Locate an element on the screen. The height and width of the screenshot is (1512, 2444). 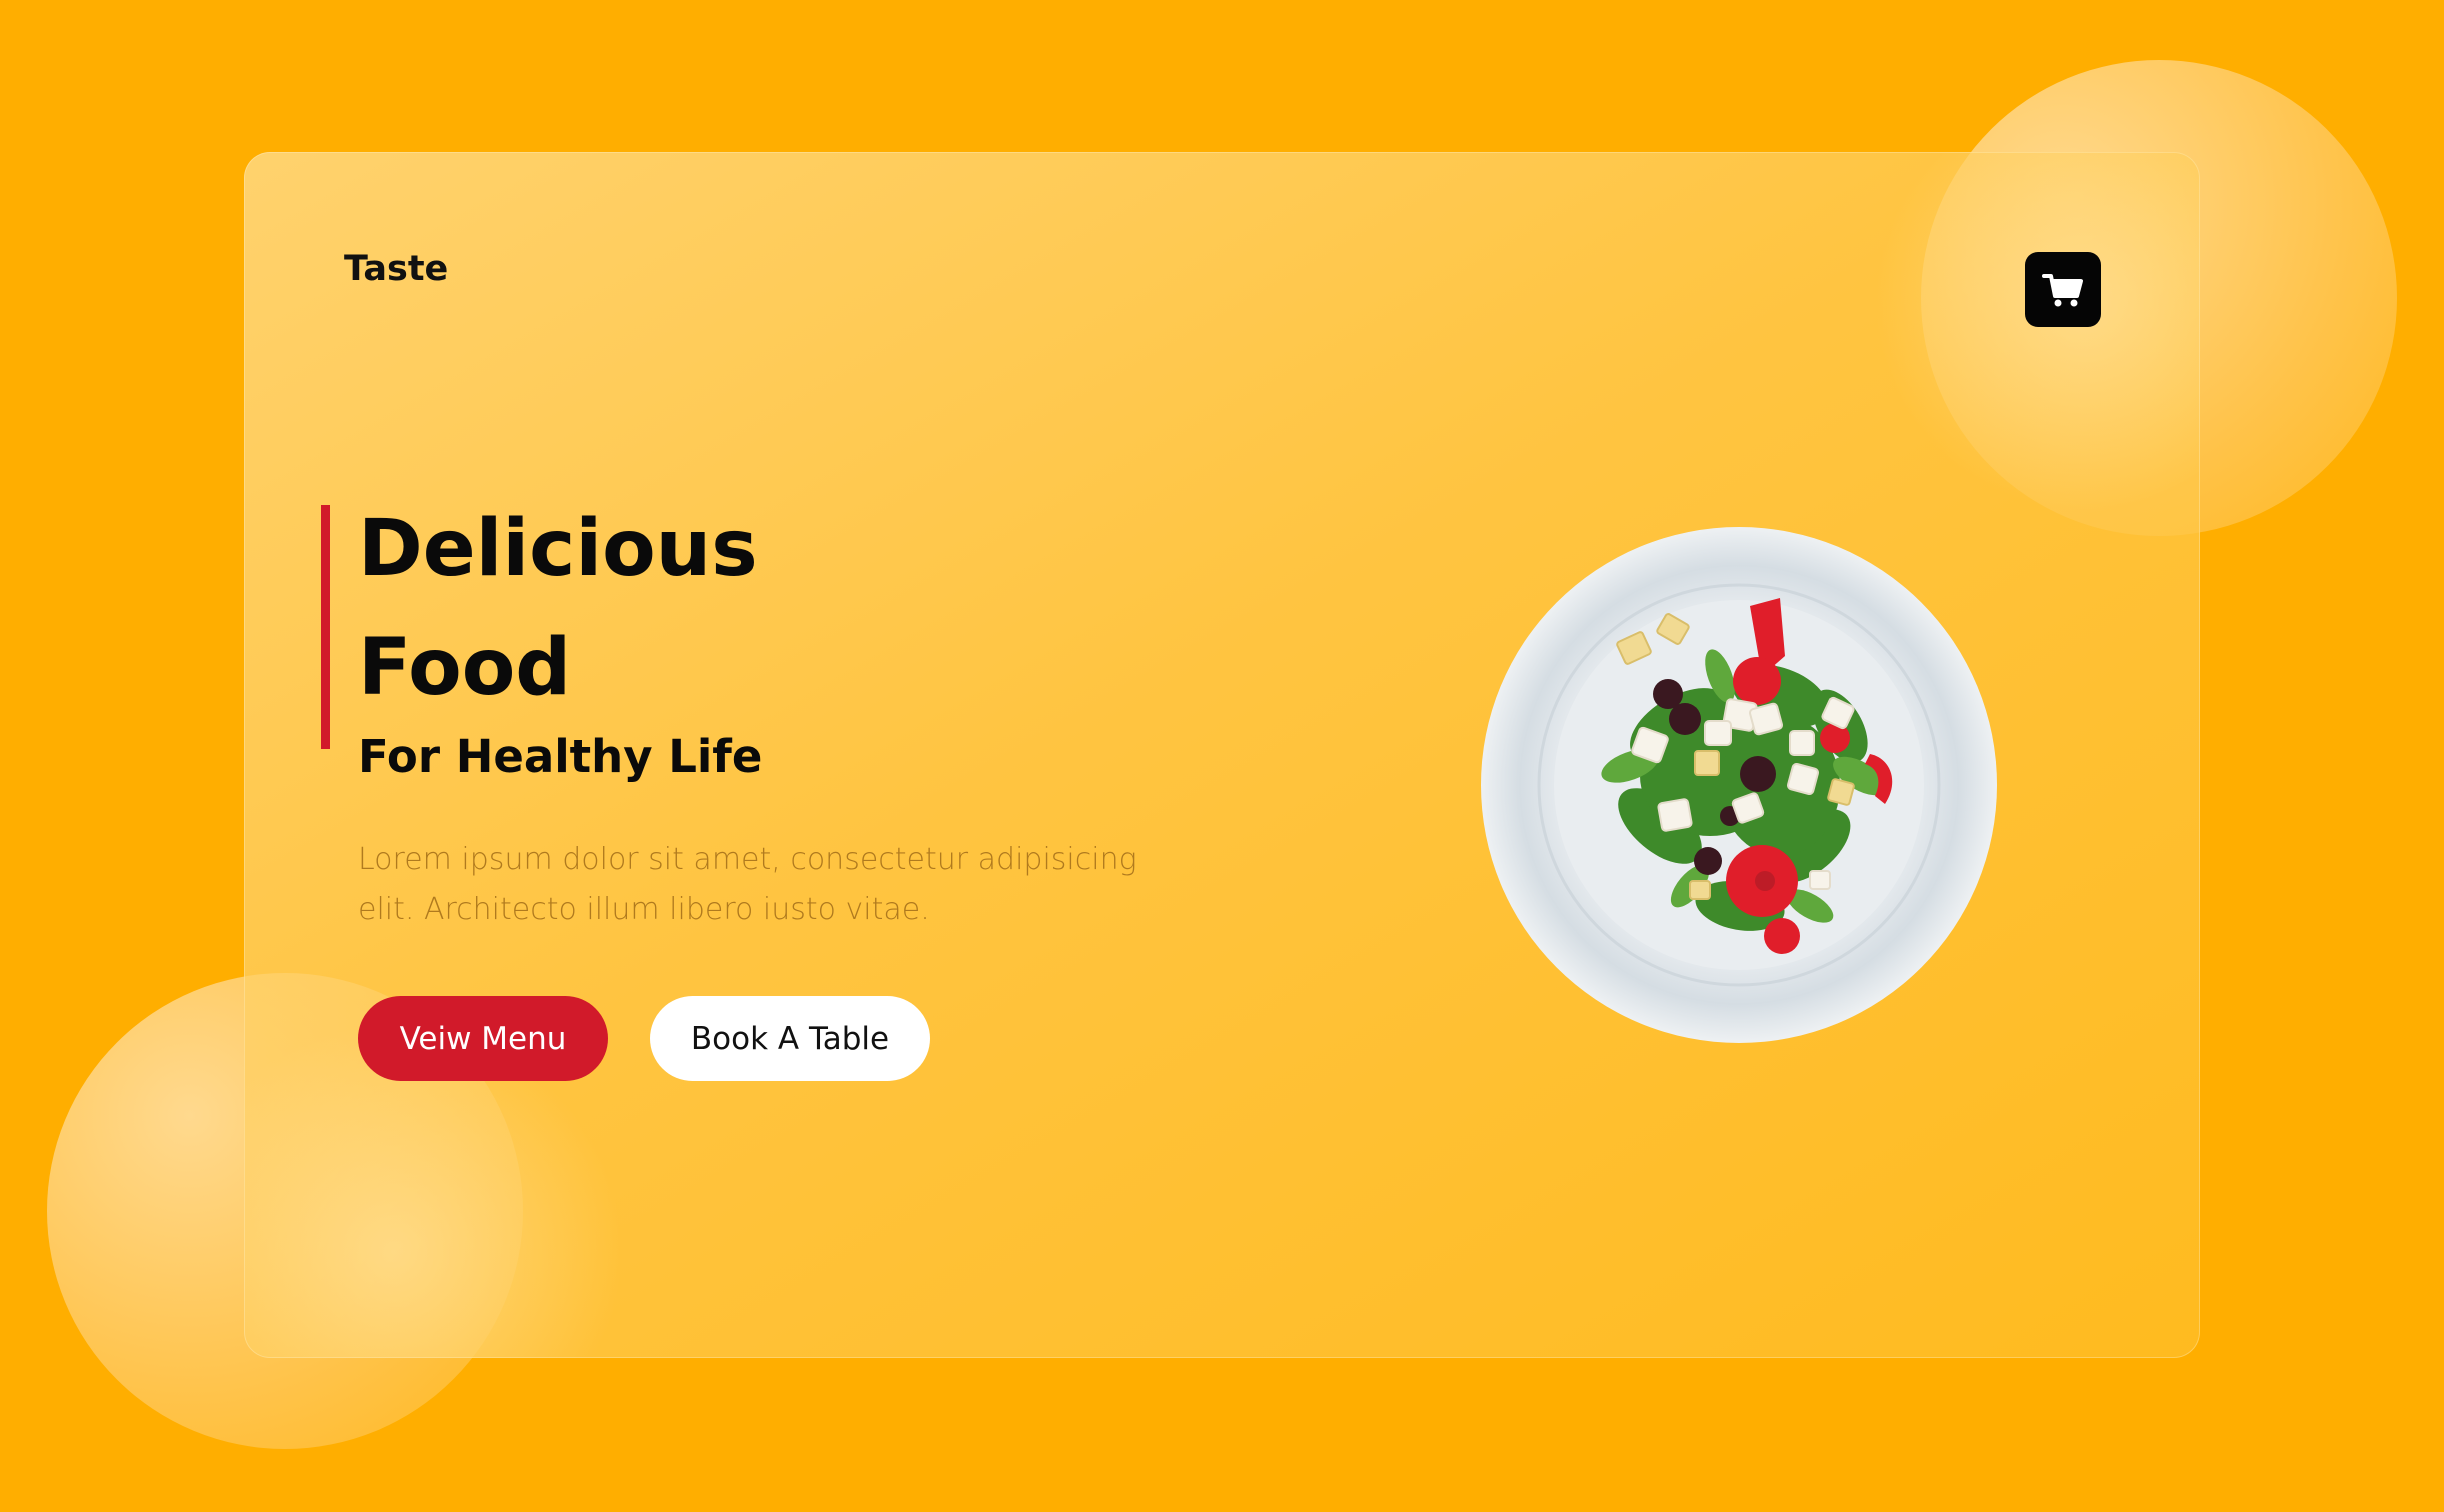
hero-subtitle: For Healthy Life is located at coordinates (560, 756).